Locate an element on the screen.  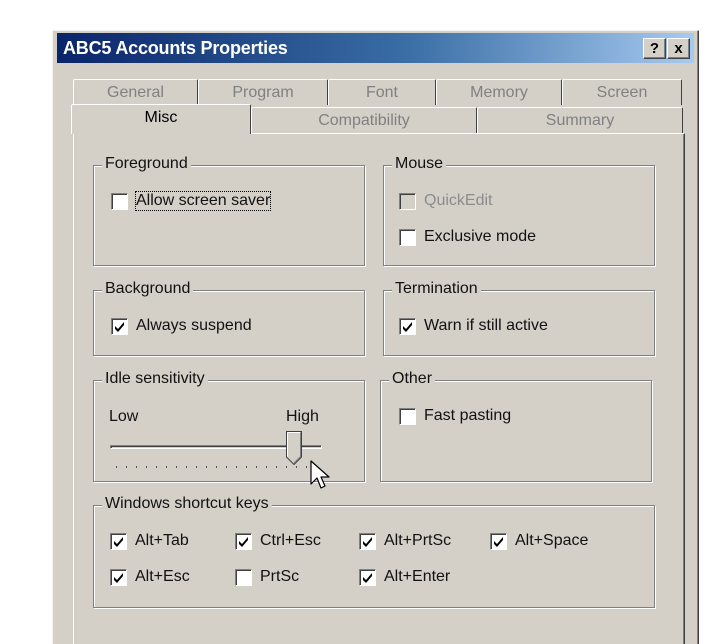
alt-space-checkbox: Alt+Space is located at coordinates (555, 542).